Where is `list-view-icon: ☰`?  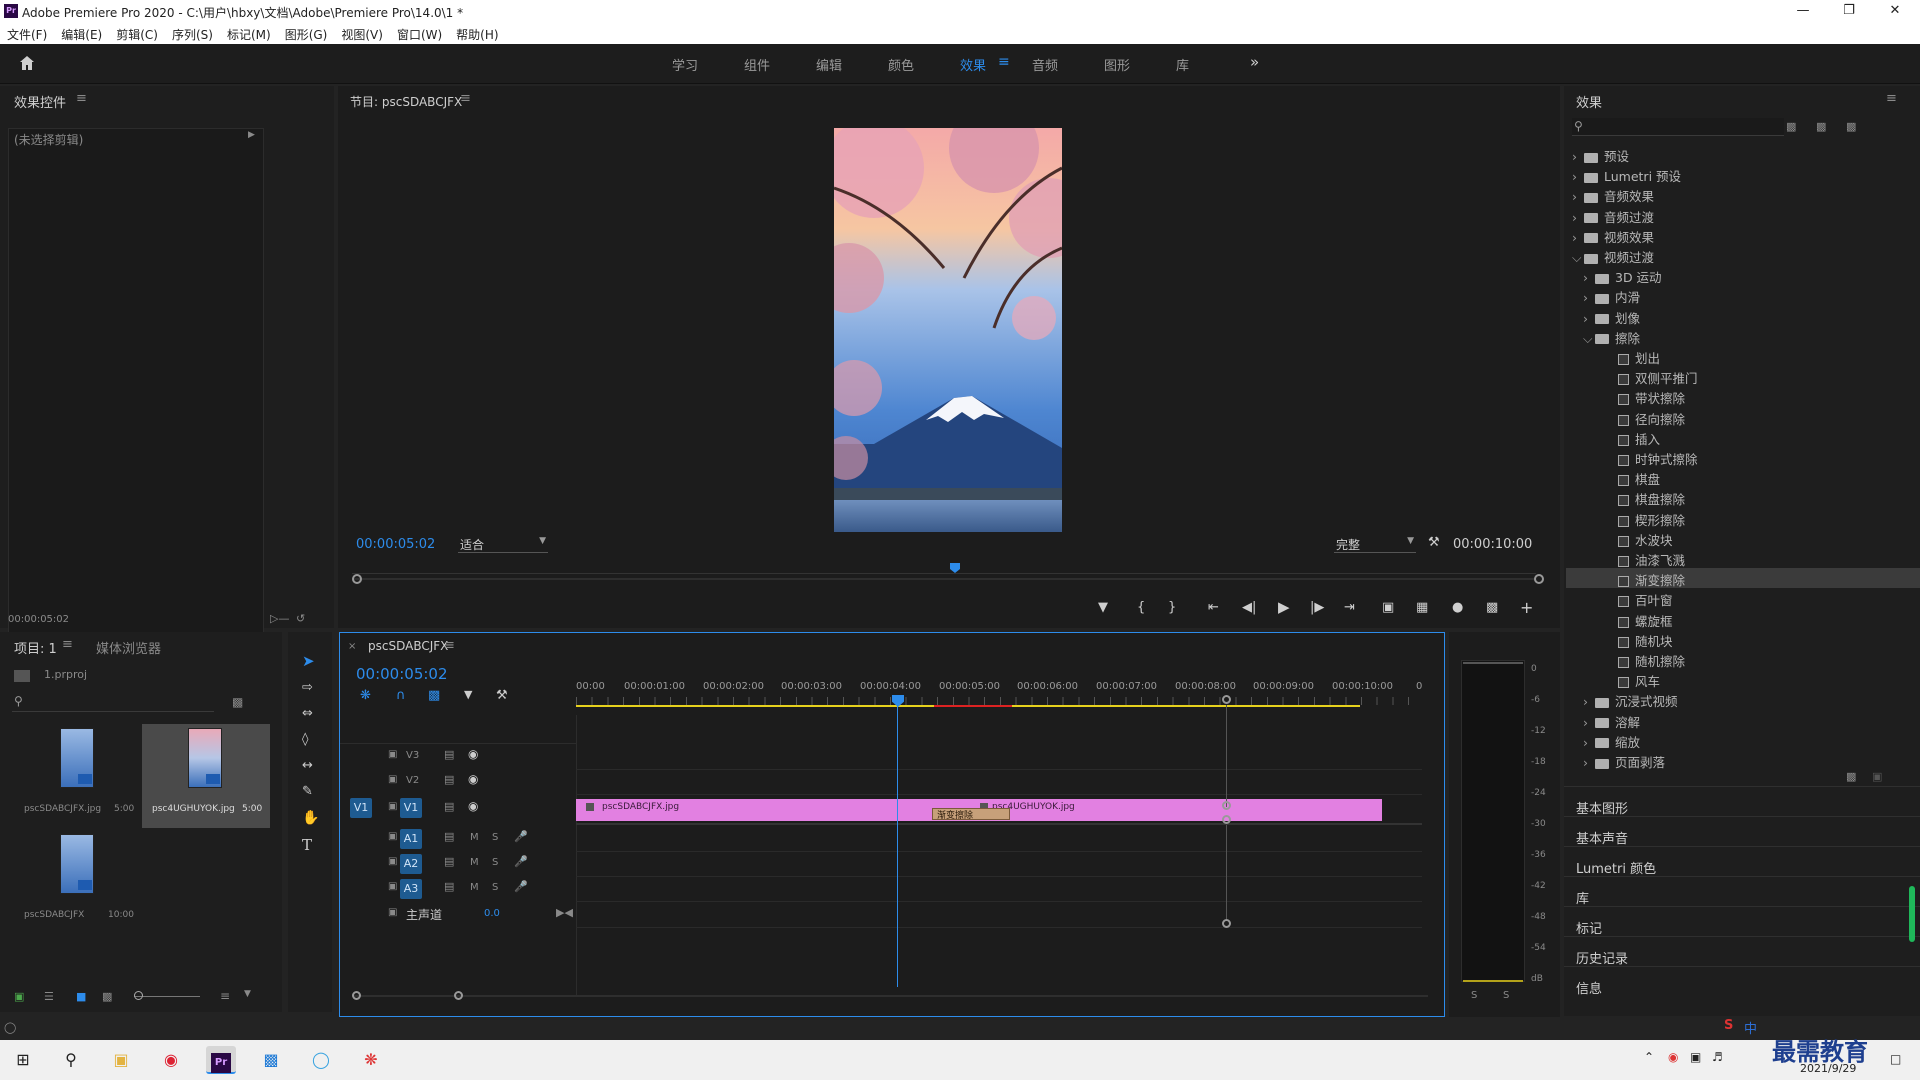
list-view-icon: ☰ is located at coordinates (49, 996).